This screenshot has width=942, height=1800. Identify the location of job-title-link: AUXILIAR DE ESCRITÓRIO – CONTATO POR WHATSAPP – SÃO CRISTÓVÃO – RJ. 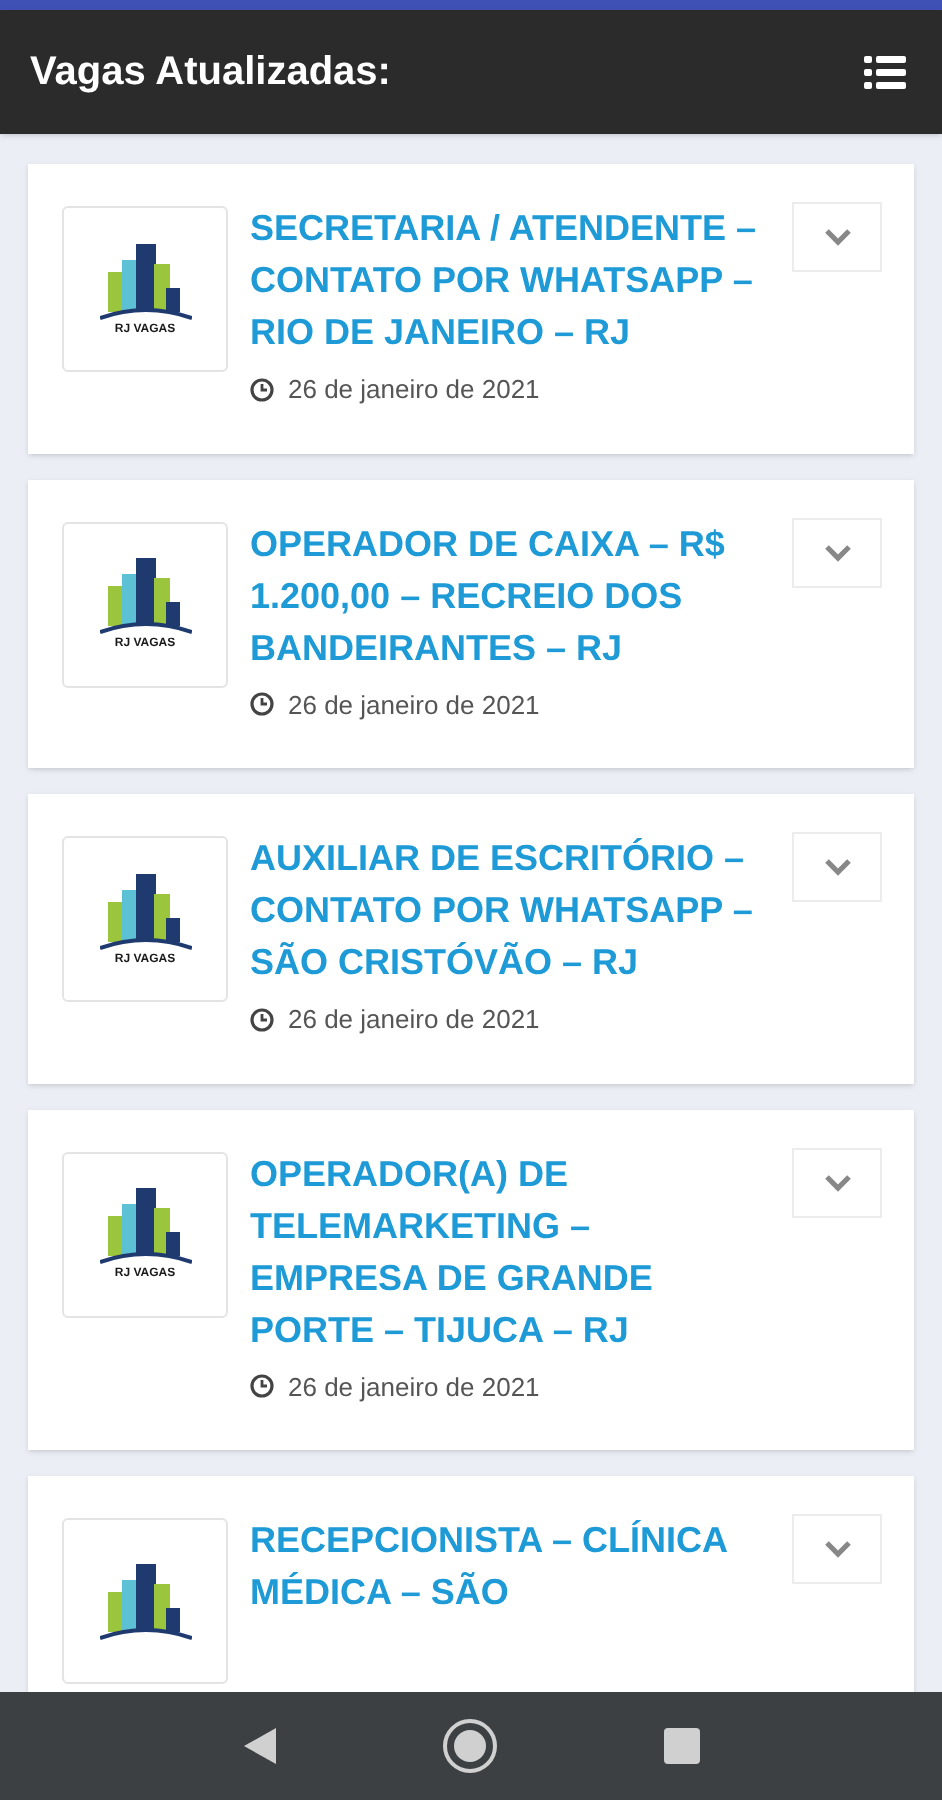
(513, 910).